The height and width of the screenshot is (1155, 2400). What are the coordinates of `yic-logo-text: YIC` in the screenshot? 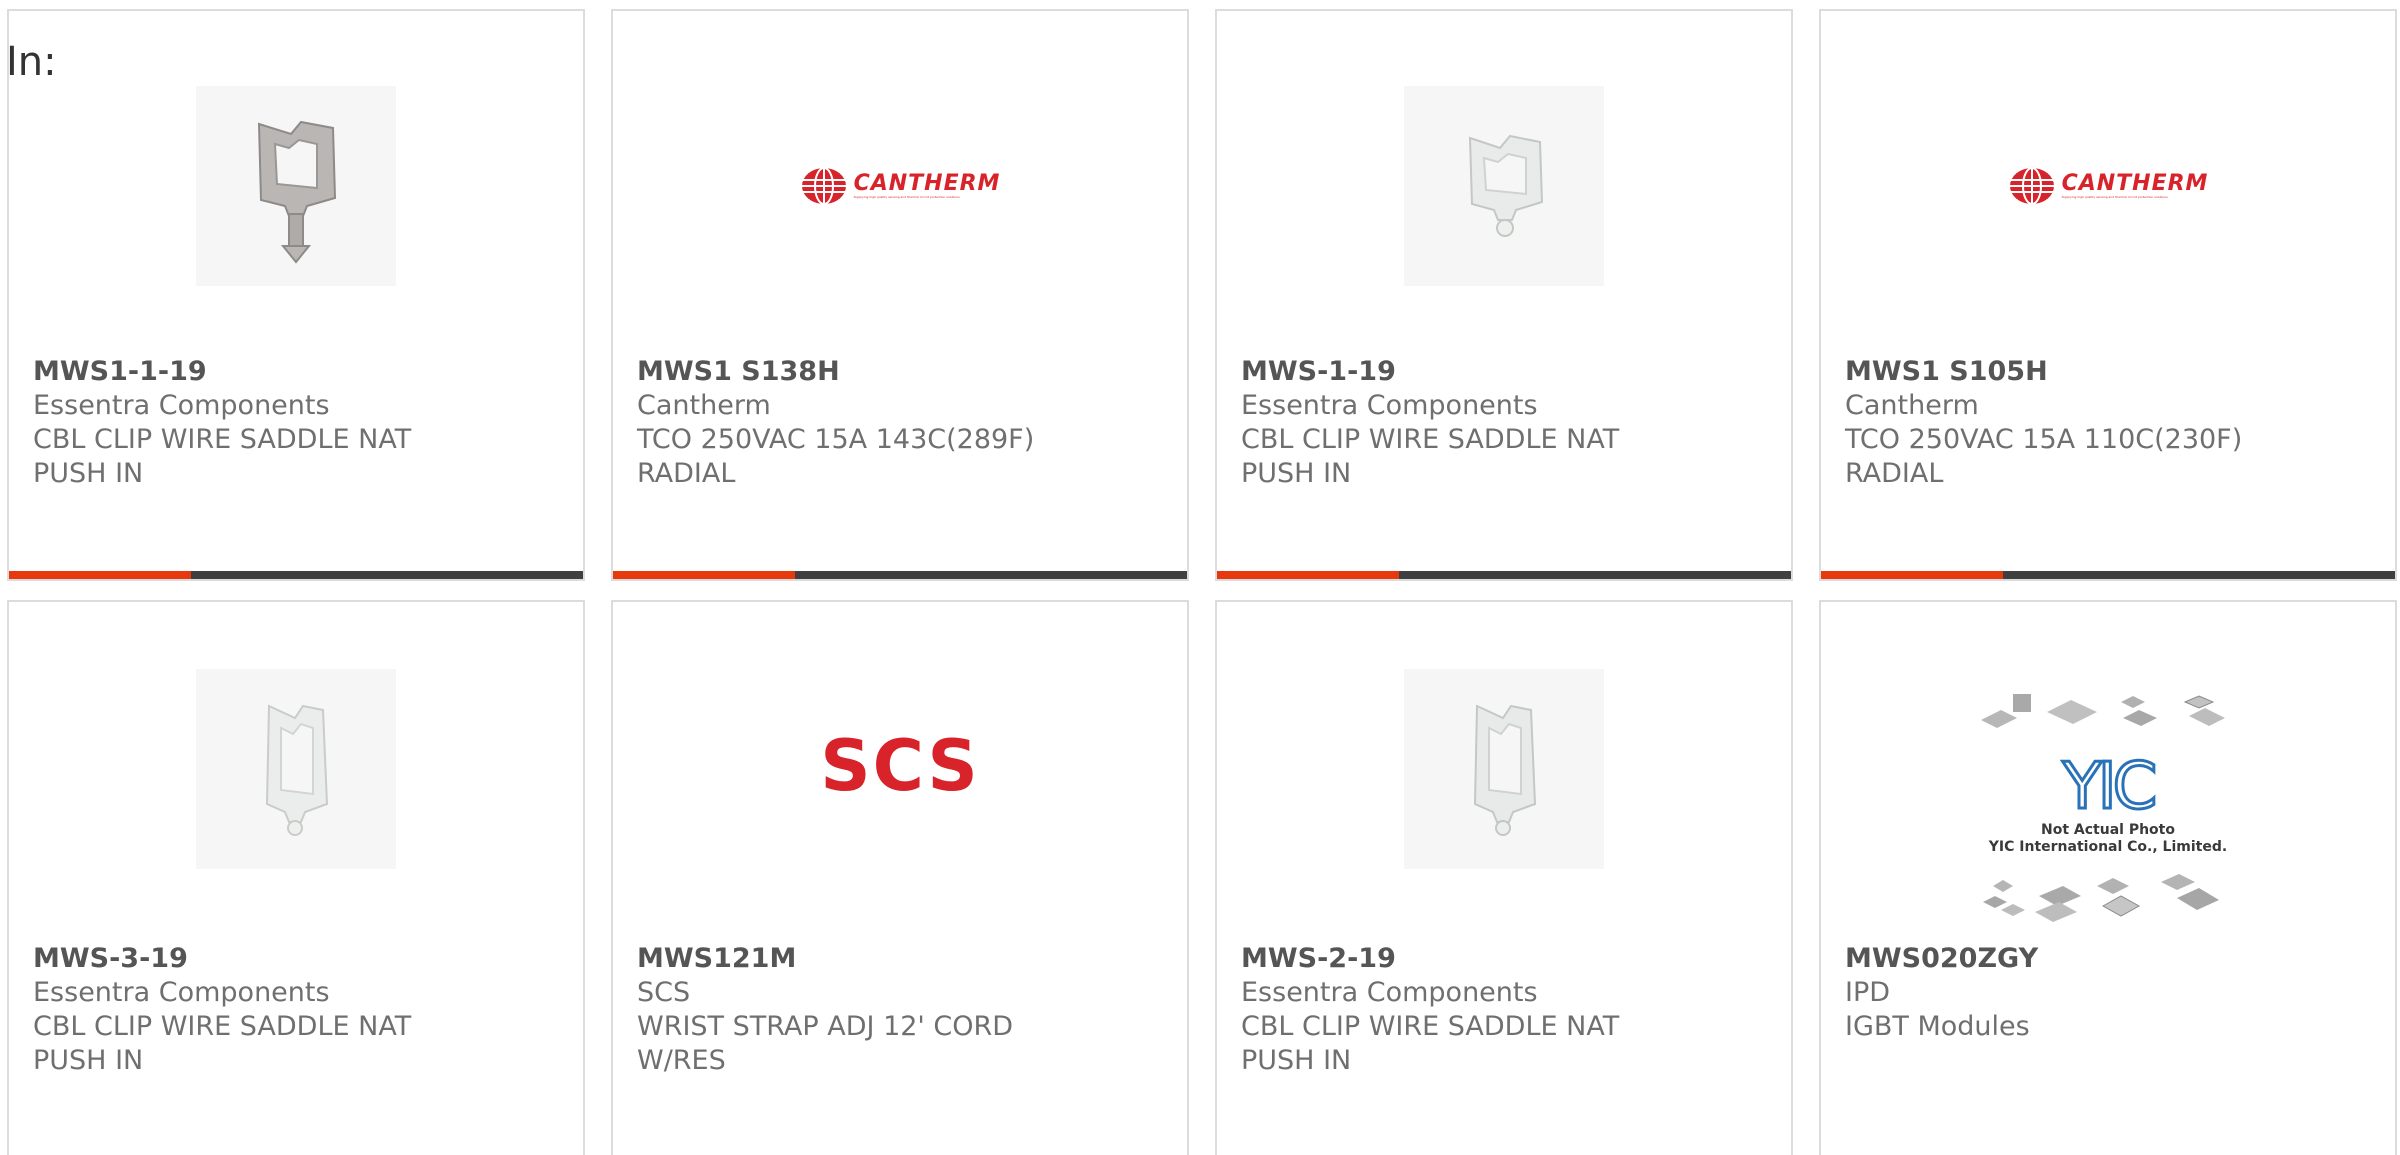 It's located at (2108, 787).